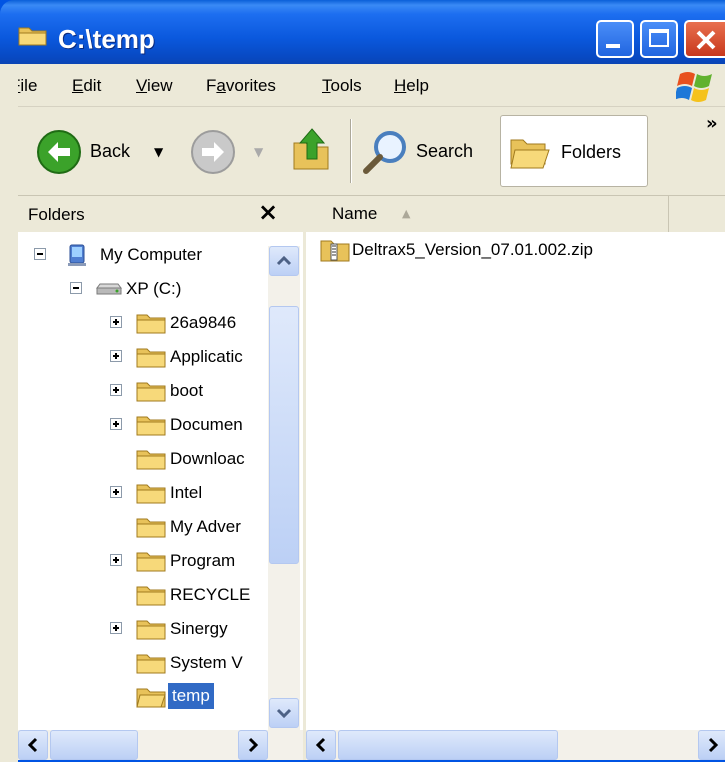  What do you see at coordinates (148, 697) in the screenshot?
I see `tree-item-temp-selected: temp` at bounding box center [148, 697].